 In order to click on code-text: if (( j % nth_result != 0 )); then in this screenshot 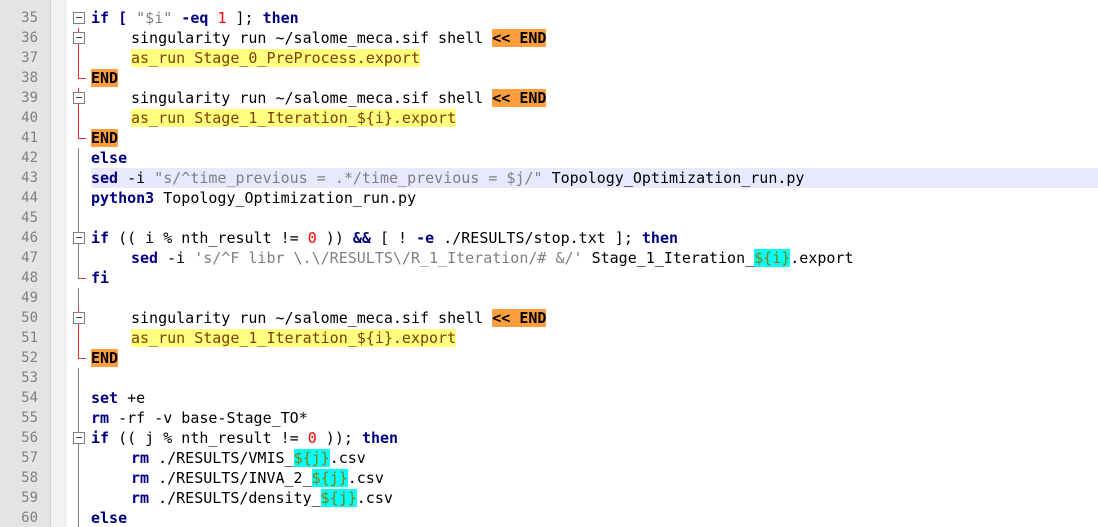, I will do `click(245, 438)`.